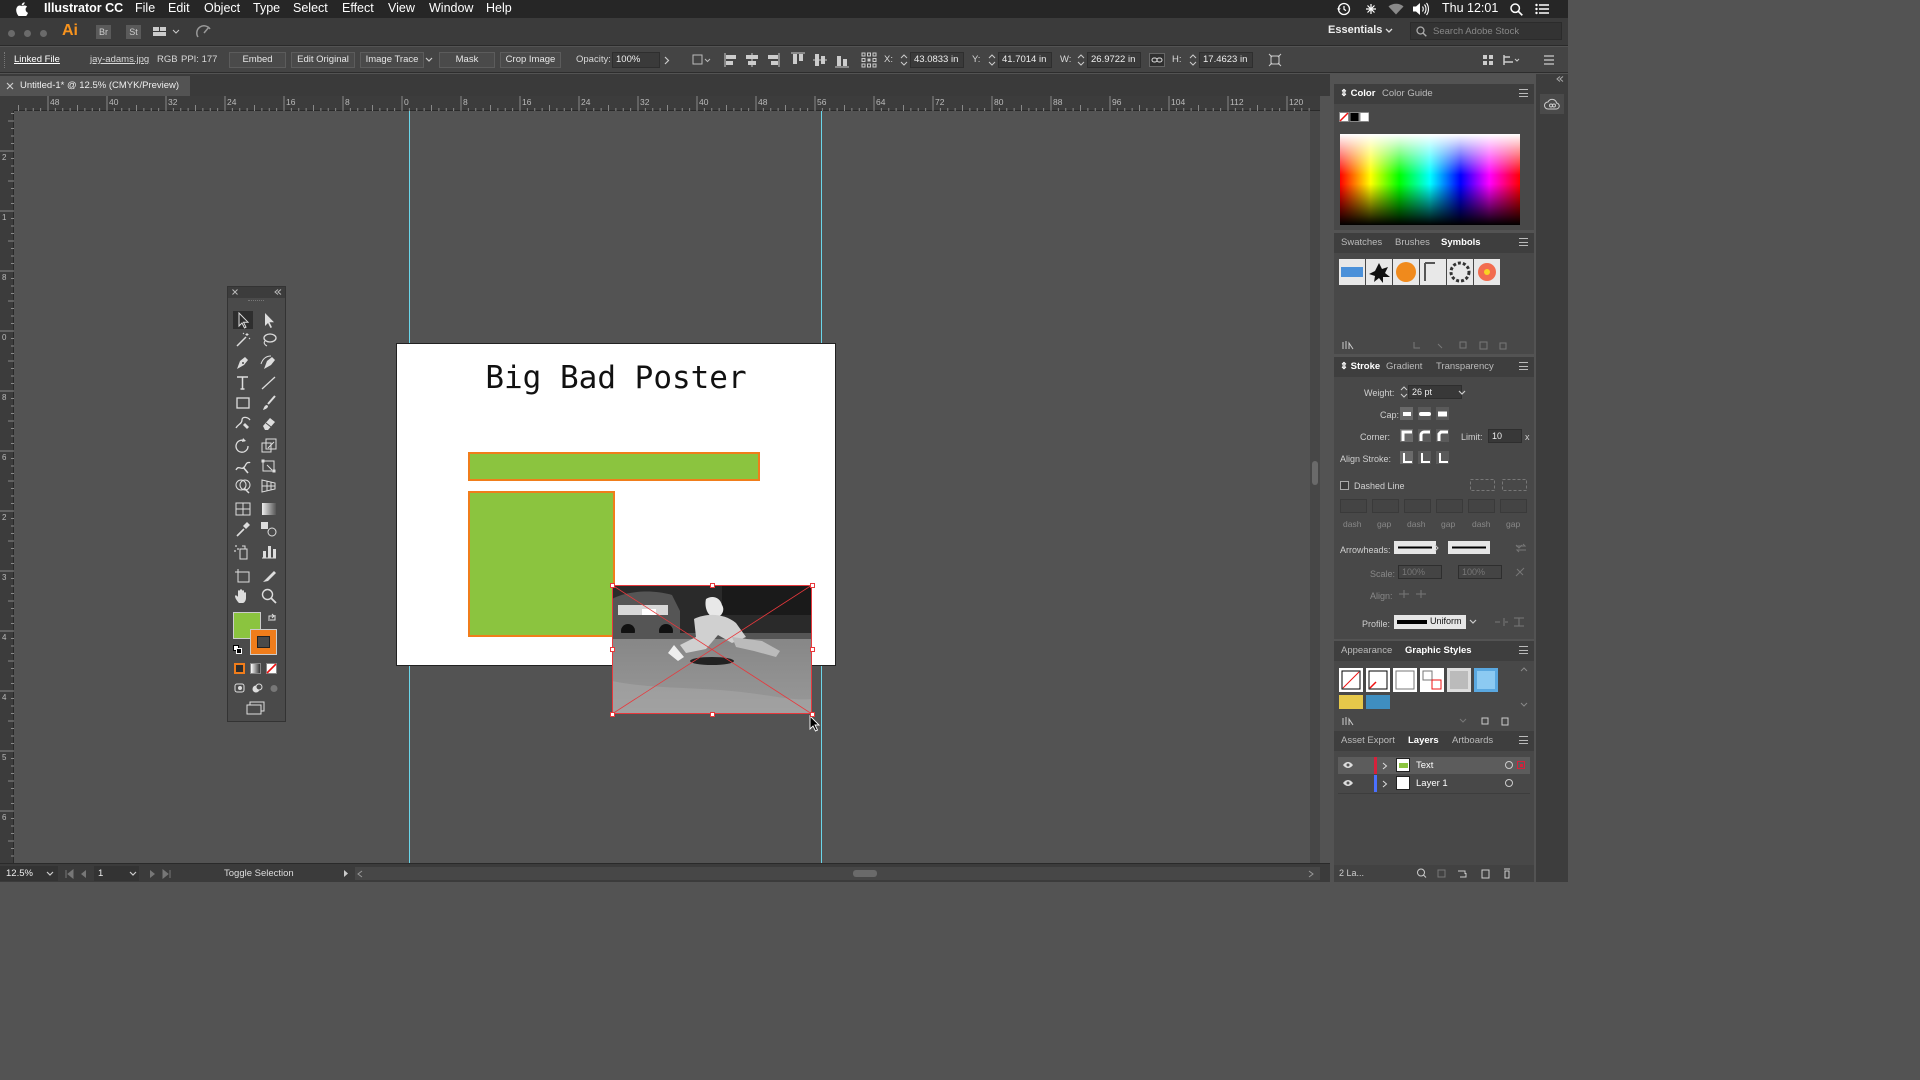 This screenshot has width=1920, height=1080. What do you see at coordinates (167, 32) in the screenshot?
I see `arrange-documents-icon` at bounding box center [167, 32].